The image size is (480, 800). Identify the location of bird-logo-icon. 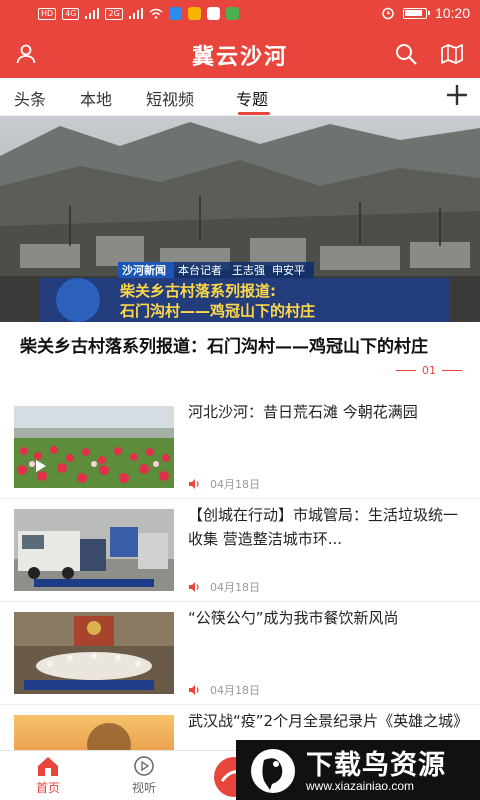
(273, 771).